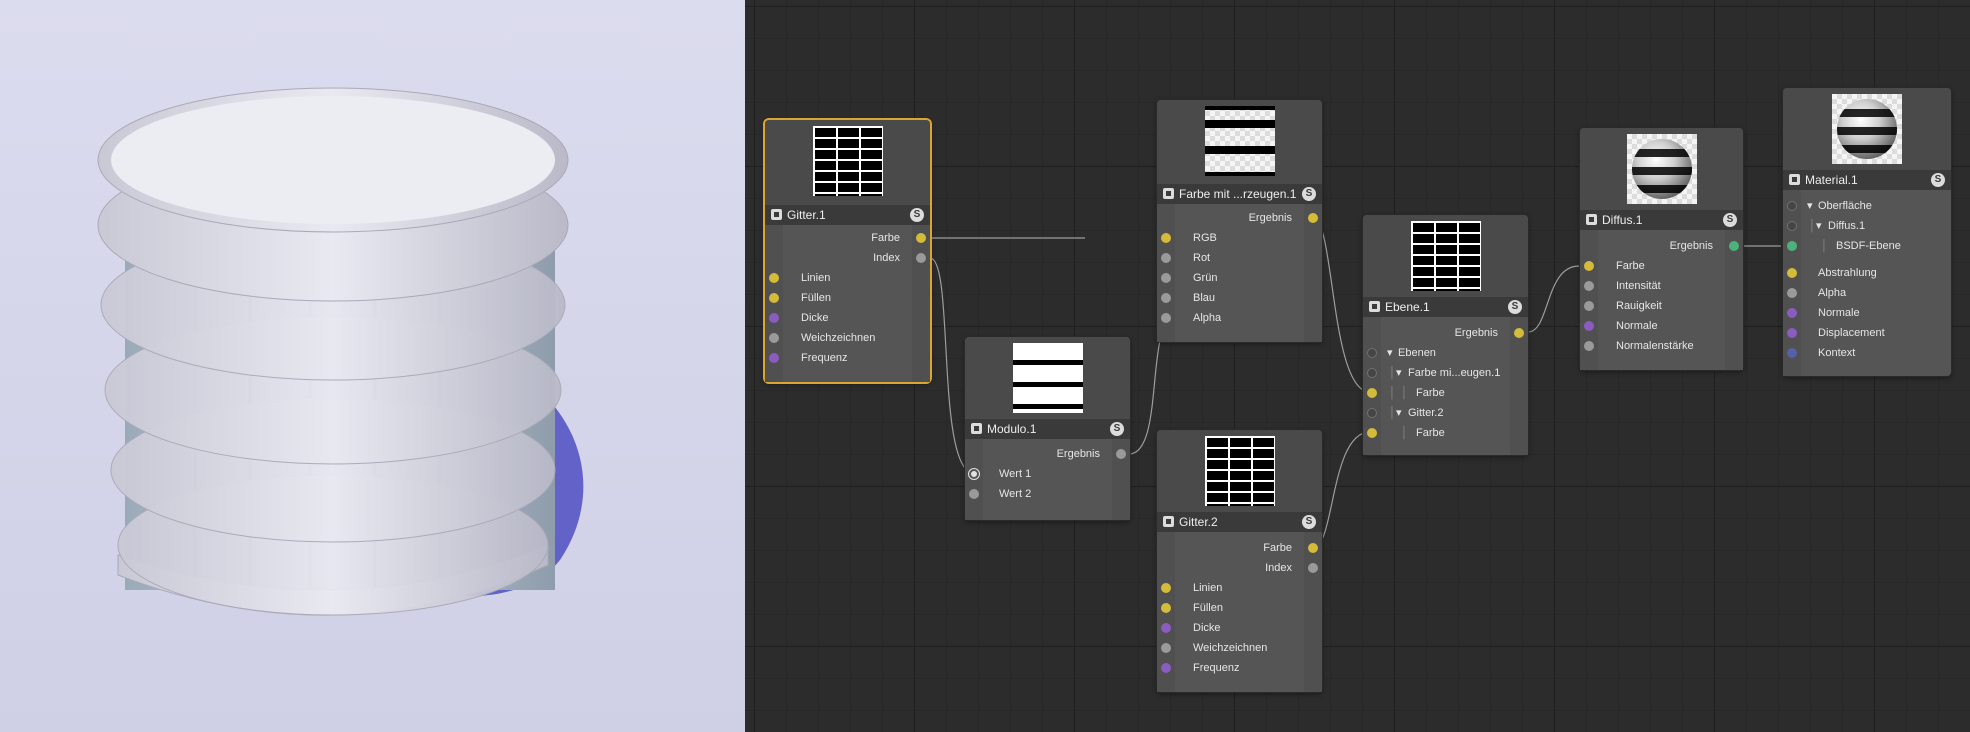  I want to click on tree-gitter-layer: │ ▾ Gitter.2, so click(1445, 413).